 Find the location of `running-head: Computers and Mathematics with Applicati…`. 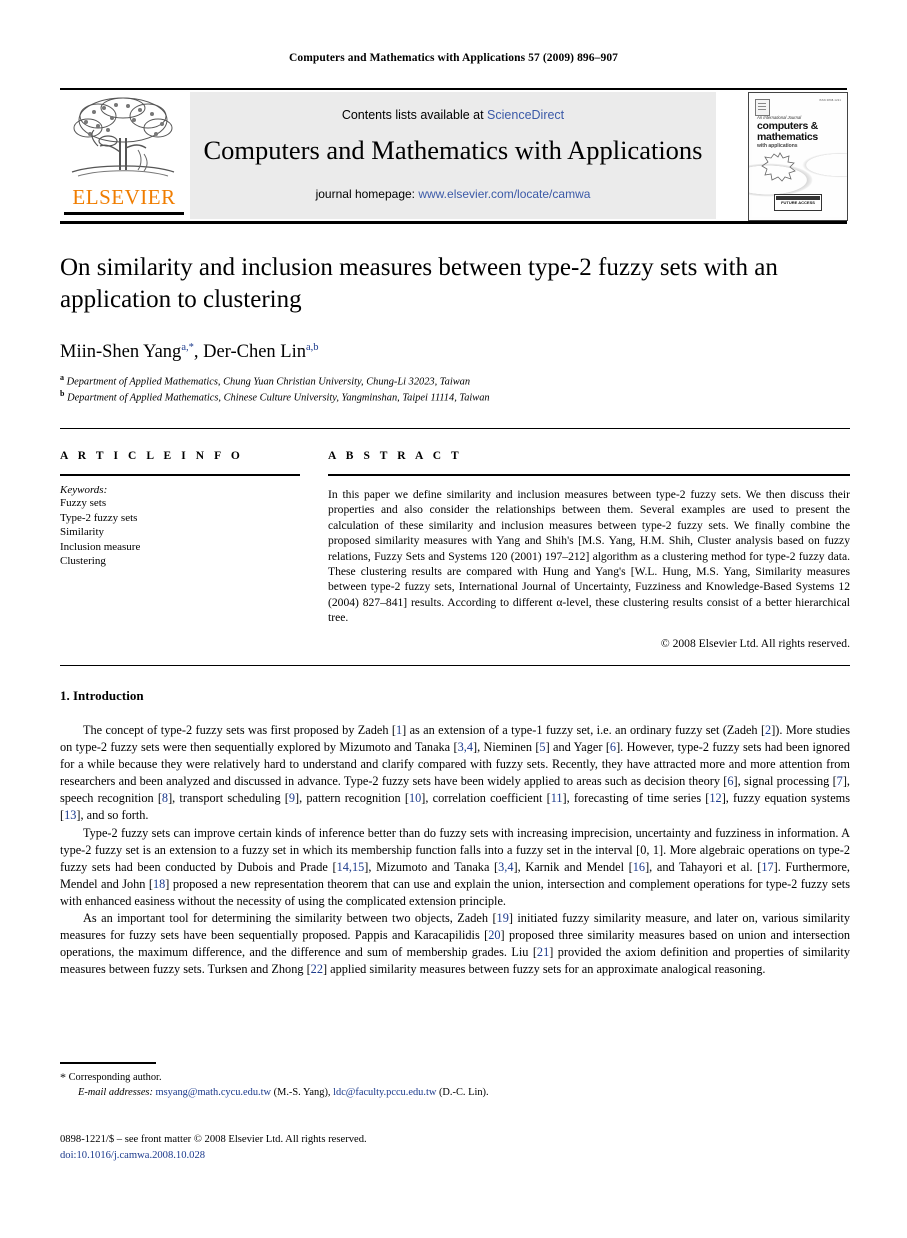

running-head: Computers and Mathematics with Applicati… is located at coordinates (453, 58).